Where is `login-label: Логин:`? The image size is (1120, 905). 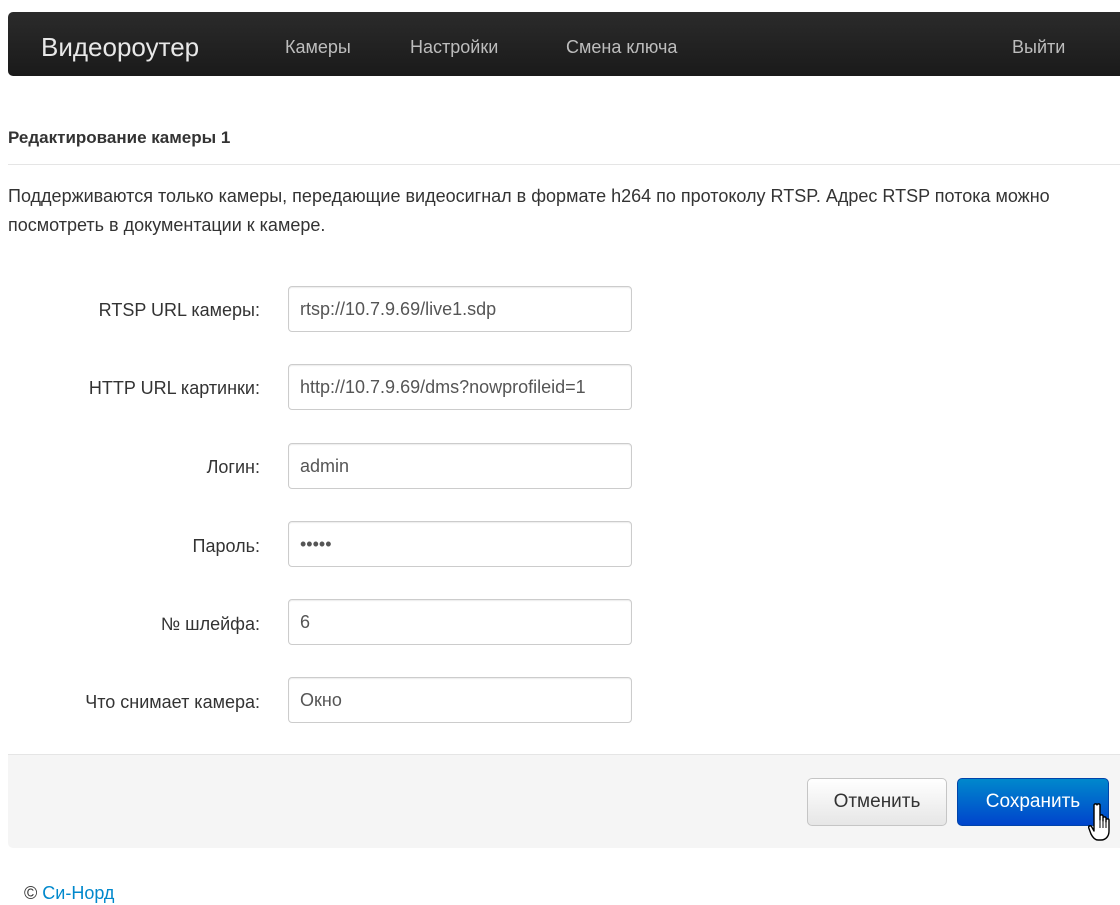 login-label: Логин: is located at coordinates (233, 467).